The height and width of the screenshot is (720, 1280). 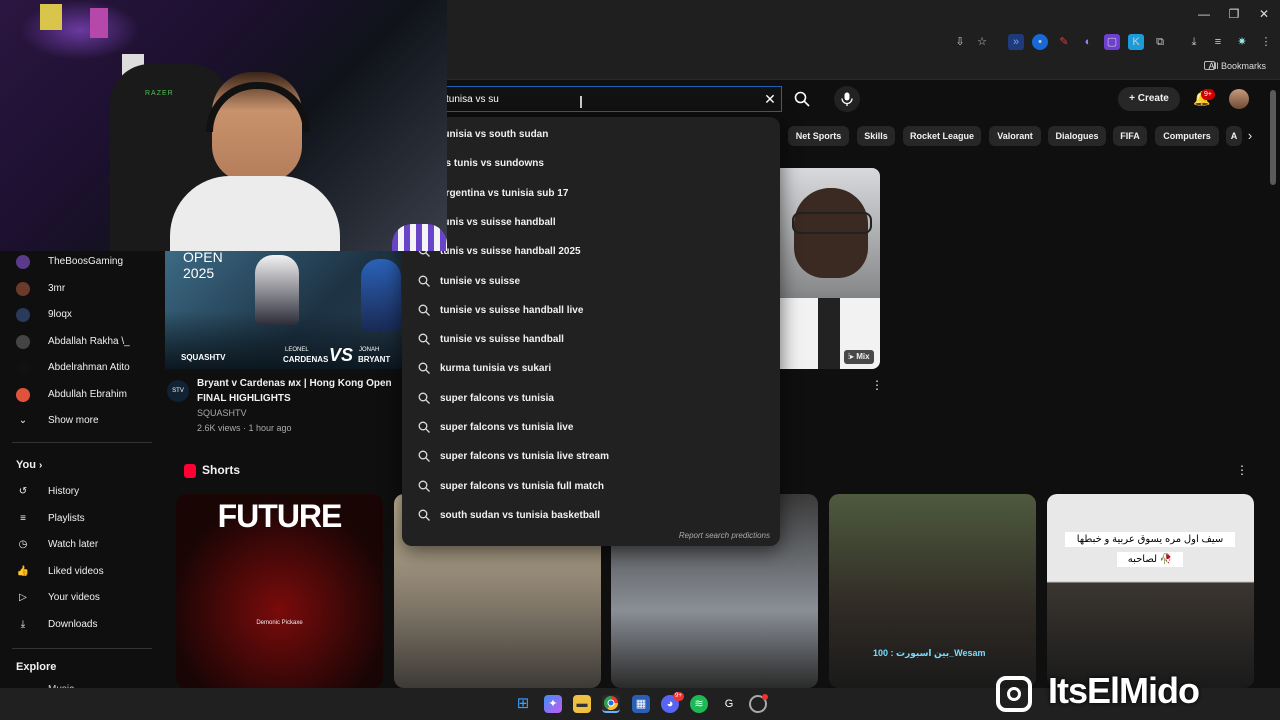 I want to click on shorts-more-options-icon: ⋮, so click(x=1242, y=470).